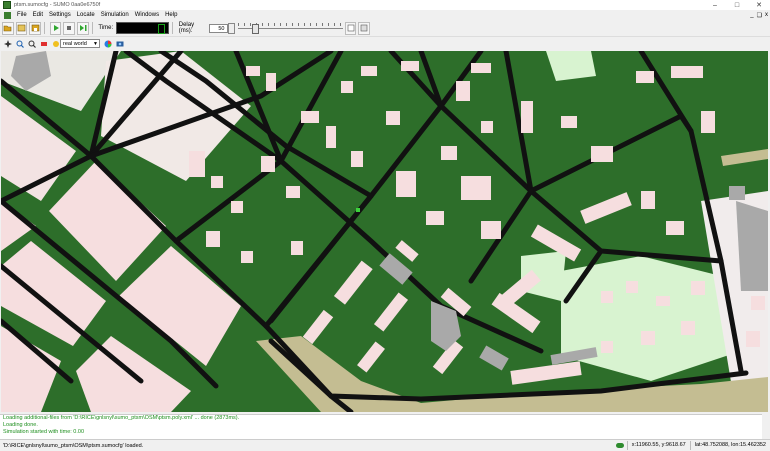 This screenshot has width=770, height=451. I want to click on mdi-close-button: x, so click(766, 15).